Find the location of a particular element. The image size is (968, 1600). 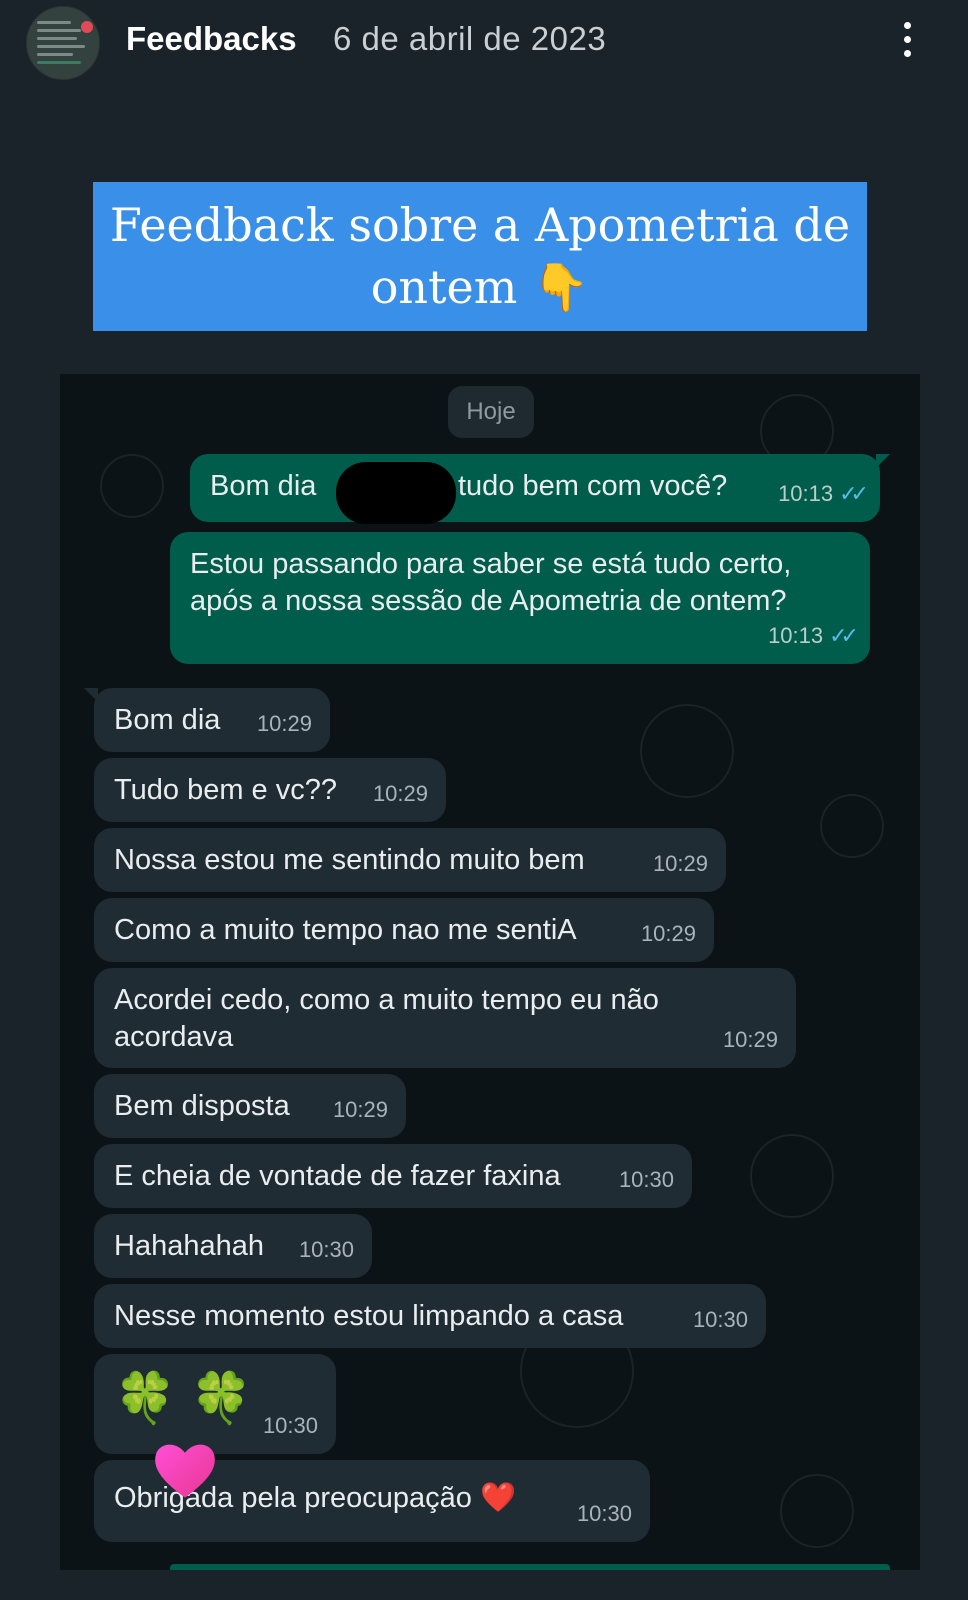

message-text: Hahahahah is located at coordinates (189, 1246).